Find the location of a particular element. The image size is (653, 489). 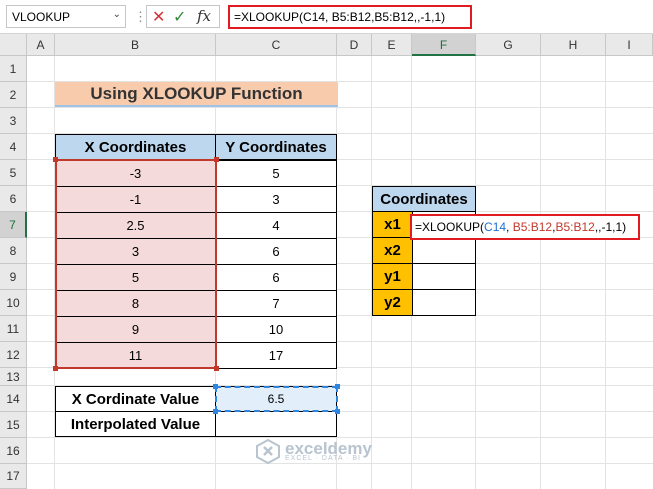

x-coordinate-value-label: X Cordinate Value is located at coordinates (135, 399).